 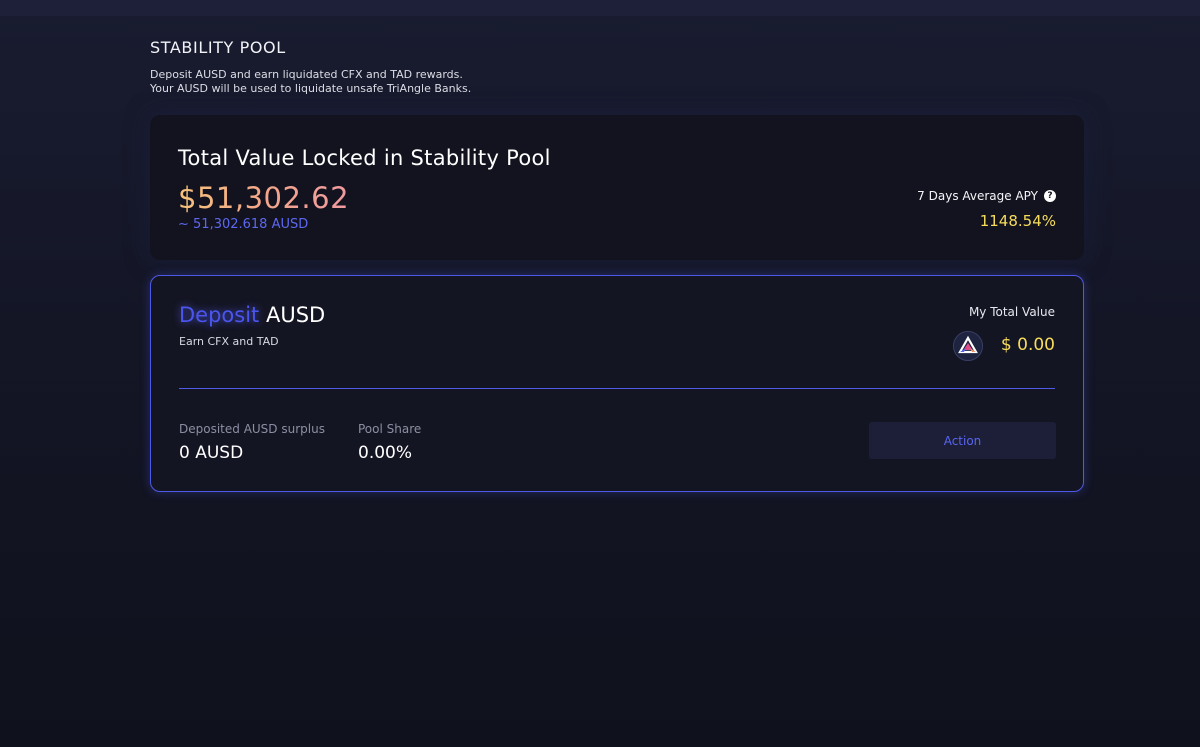 I want to click on deposit-subtitle: Earn CFX and TAD, so click(x=229, y=341).